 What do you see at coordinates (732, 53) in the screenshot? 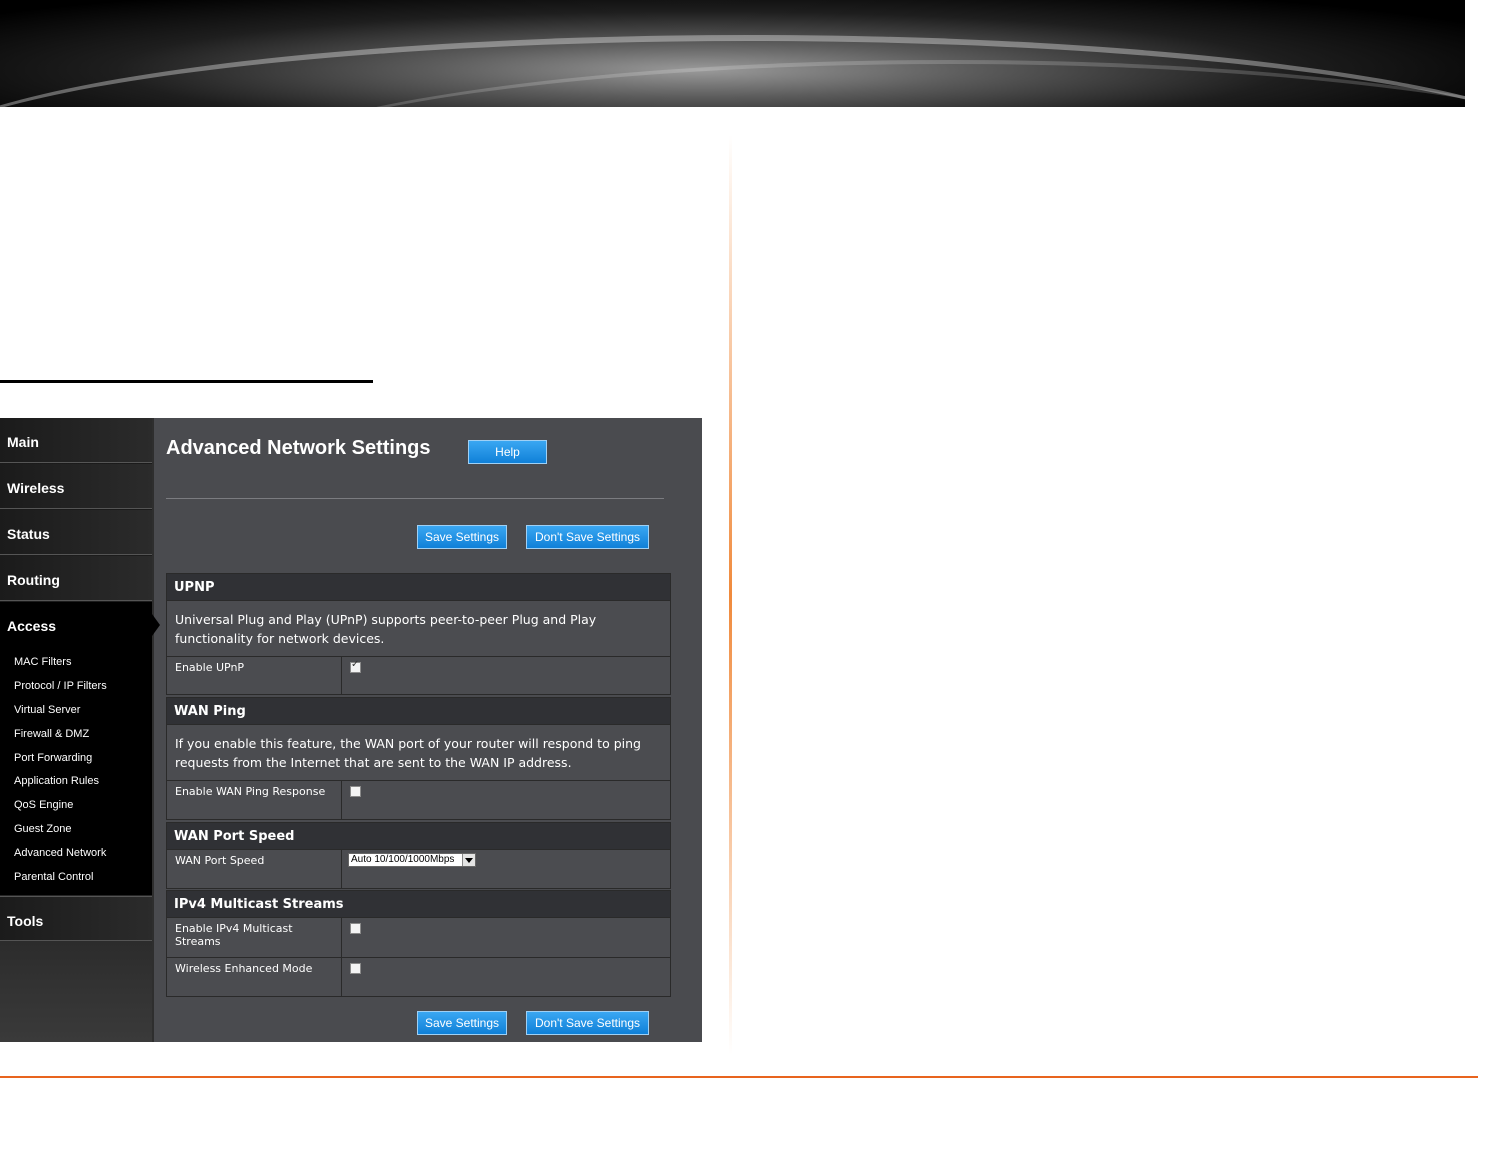
I see `header-banner` at bounding box center [732, 53].